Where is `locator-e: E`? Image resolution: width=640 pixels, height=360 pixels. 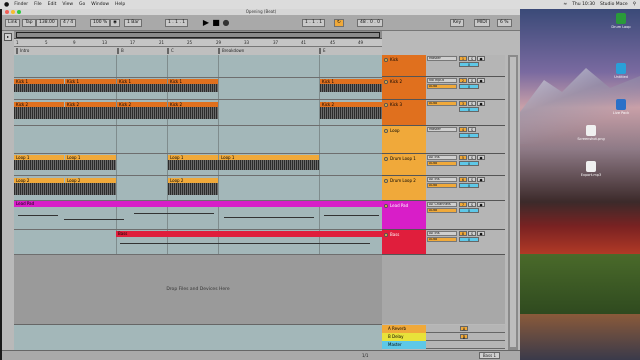 locator-e: E is located at coordinates (322, 51).